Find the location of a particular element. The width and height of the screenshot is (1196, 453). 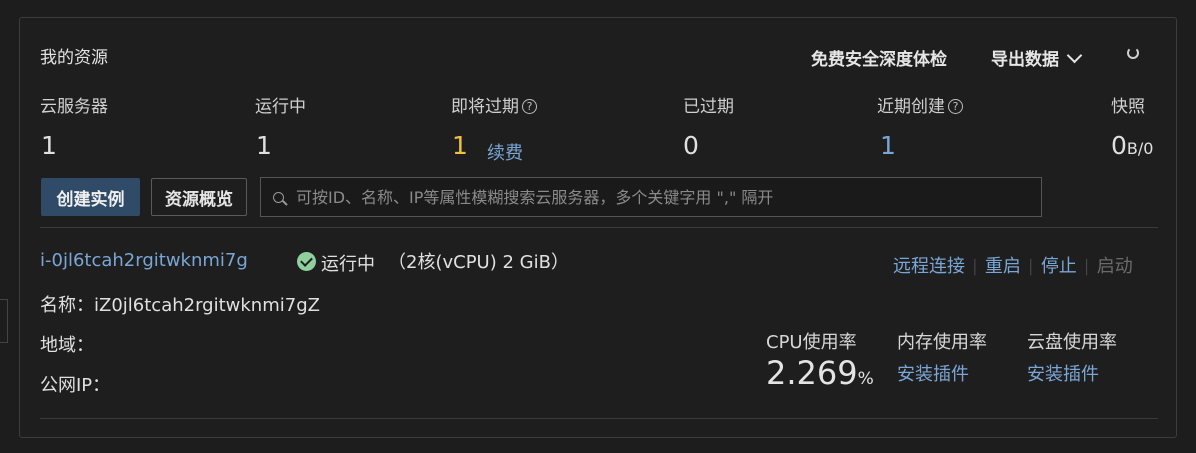

snapshot-size: 0 is located at coordinates (1119, 145).